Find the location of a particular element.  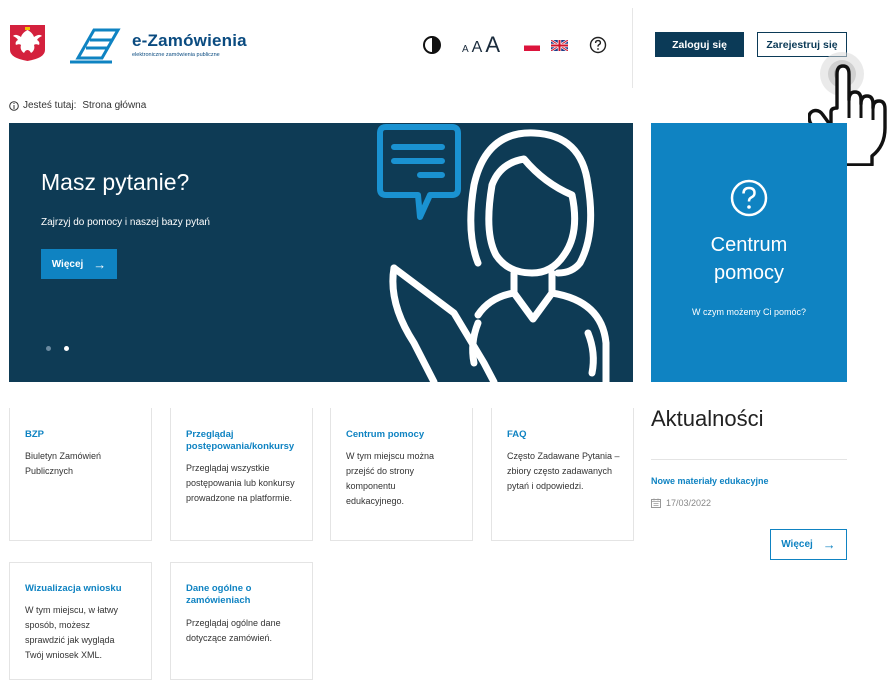

font-size-small-button: A is located at coordinates (465, 49).